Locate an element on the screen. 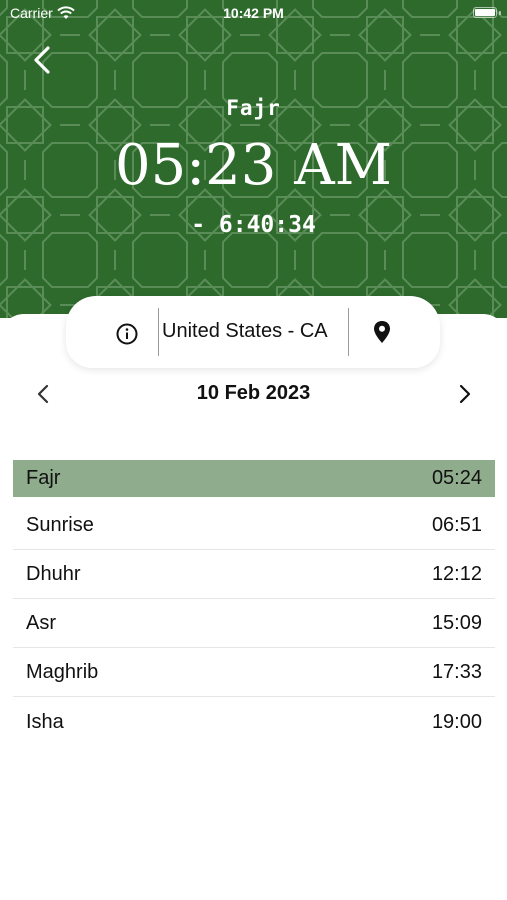 This screenshot has width=507, height=900. location-divider-right is located at coordinates (348, 332).